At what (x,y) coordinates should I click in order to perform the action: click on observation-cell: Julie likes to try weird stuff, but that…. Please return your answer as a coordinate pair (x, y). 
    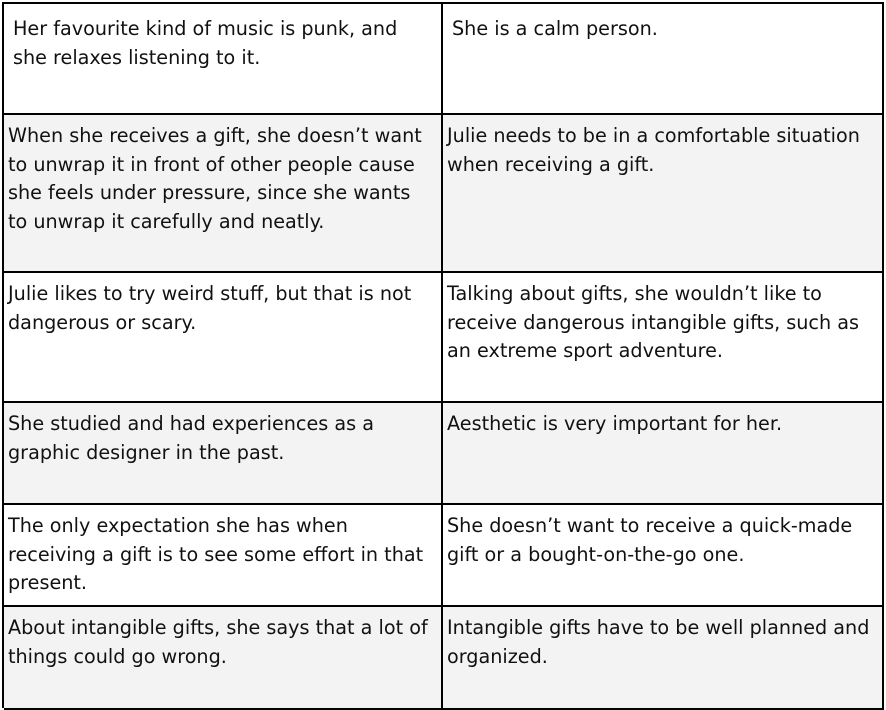
    Looking at the image, I should click on (223, 337).